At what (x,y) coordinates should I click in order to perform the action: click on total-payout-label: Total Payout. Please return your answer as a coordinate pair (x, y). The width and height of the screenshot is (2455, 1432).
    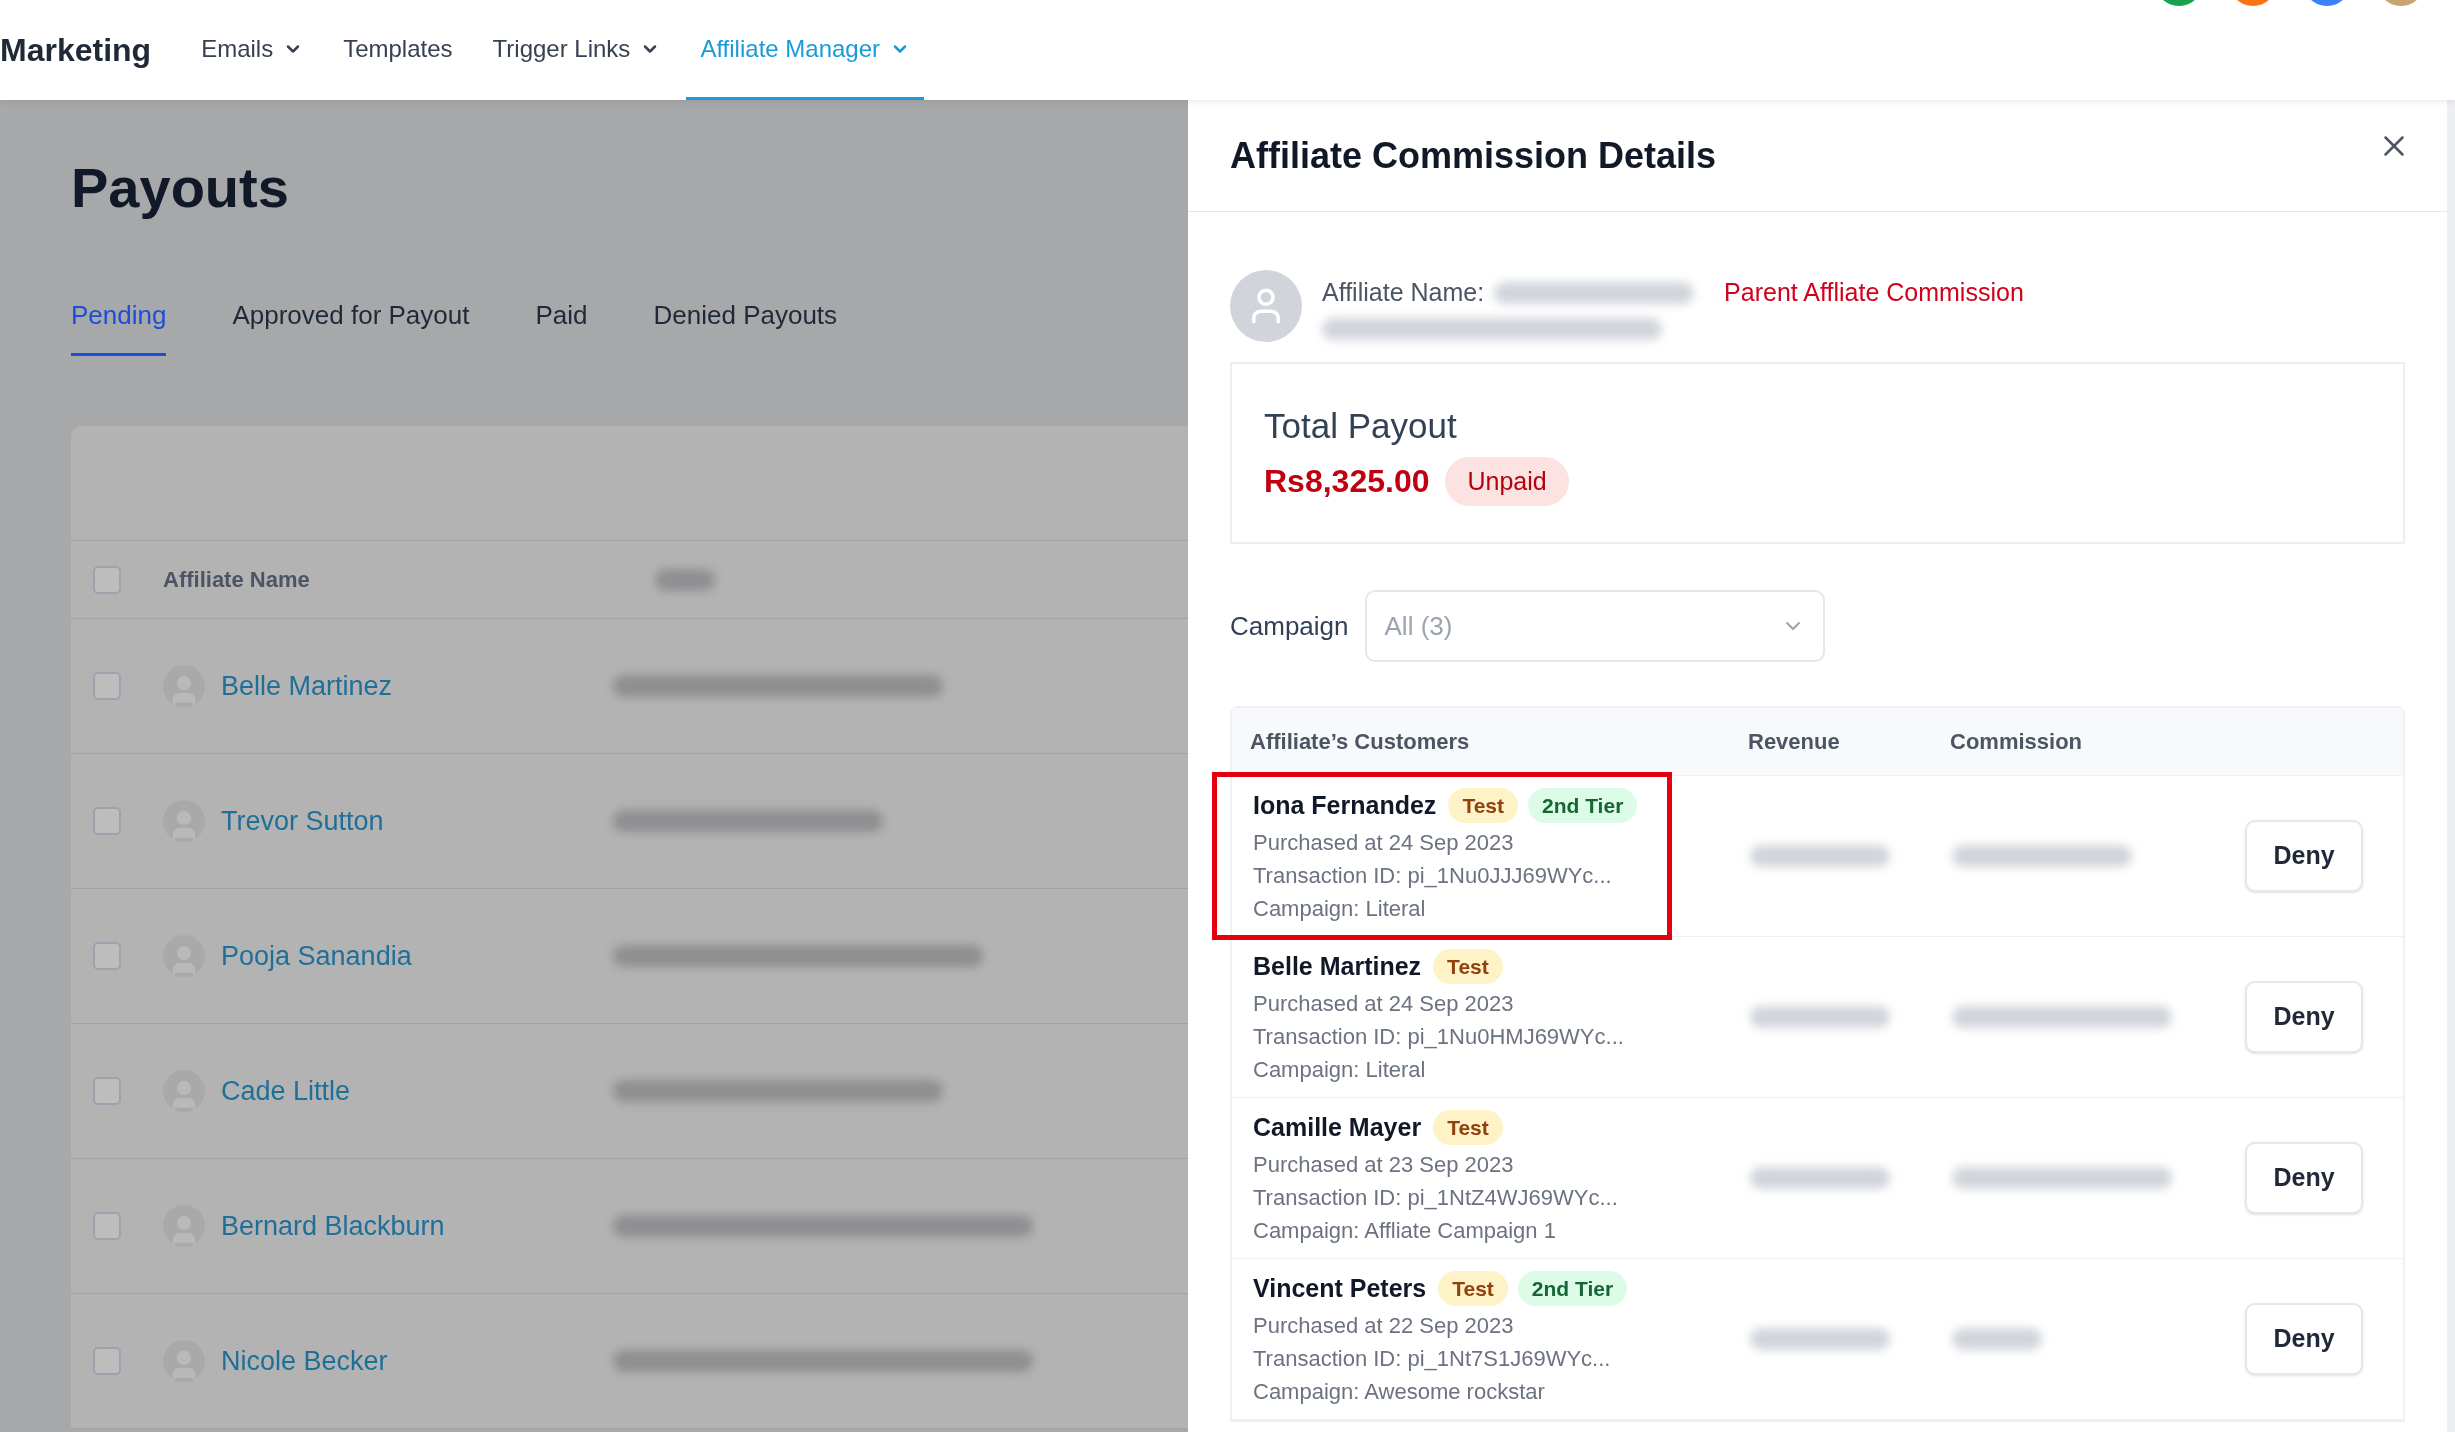
    Looking at the image, I should click on (1361, 426).